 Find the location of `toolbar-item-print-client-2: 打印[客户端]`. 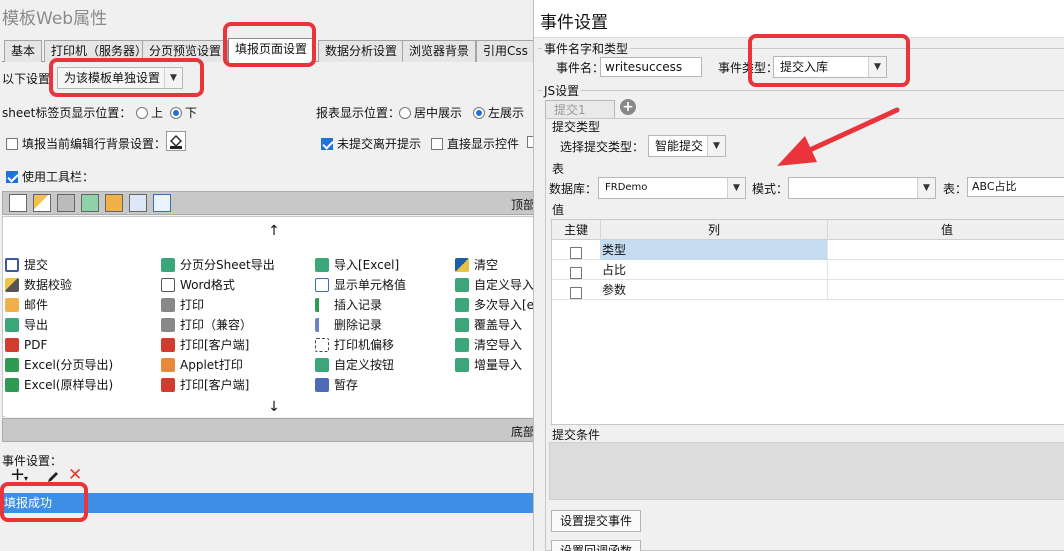

toolbar-item-print-client-2: 打印[客户端] is located at coordinates (205, 385).